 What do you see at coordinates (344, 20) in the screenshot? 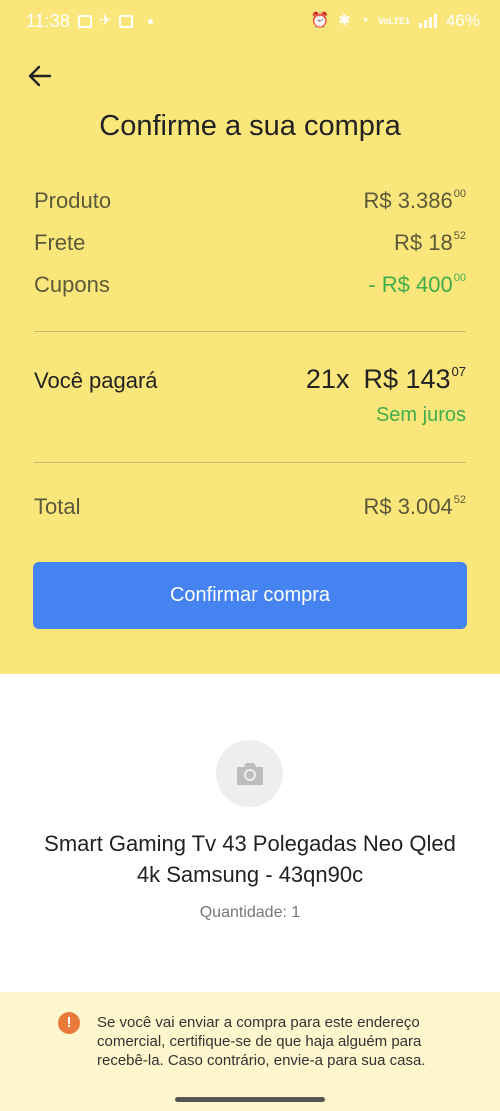
I see `bluetooth-icon: ✱` at bounding box center [344, 20].